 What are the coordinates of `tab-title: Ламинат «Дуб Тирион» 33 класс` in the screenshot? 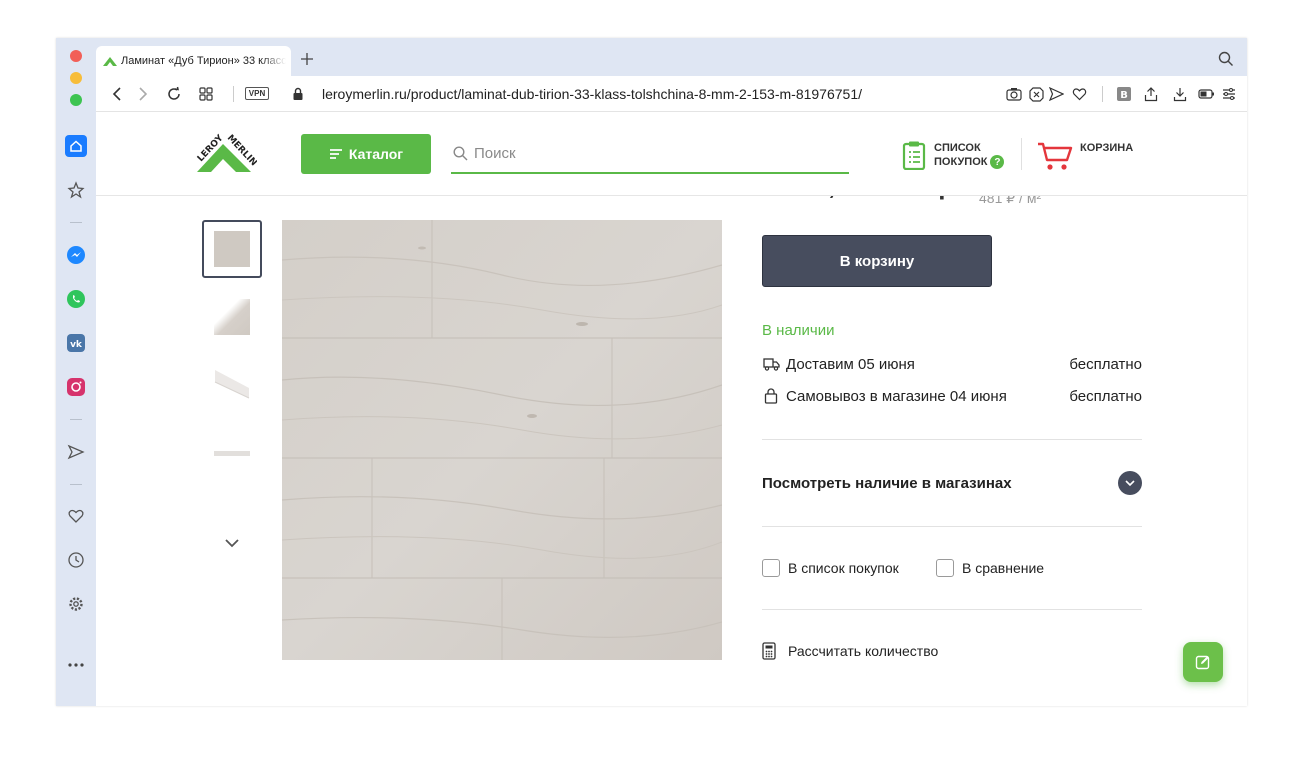 It's located at (203, 61).